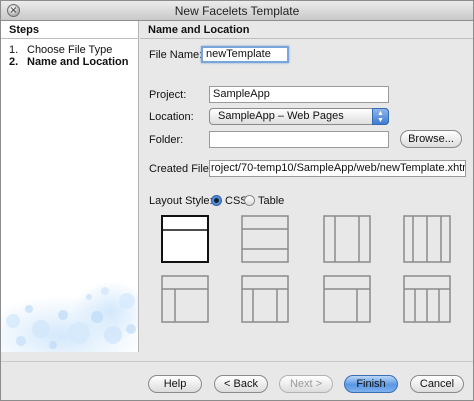 This screenshot has width=474, height=401. I want to click on layout-three-columns-thumbnail, so click(427, 239).